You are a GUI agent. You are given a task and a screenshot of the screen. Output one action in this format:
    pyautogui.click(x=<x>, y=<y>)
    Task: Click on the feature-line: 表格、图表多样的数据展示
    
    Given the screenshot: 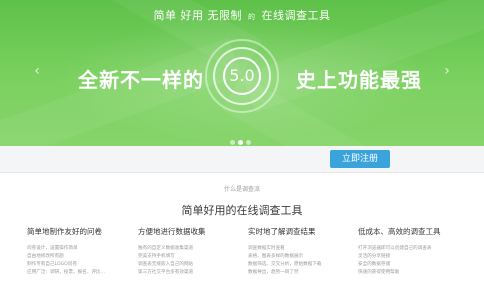 What is the action you would take?
    pyautogui.click(x=276, y=256)
    